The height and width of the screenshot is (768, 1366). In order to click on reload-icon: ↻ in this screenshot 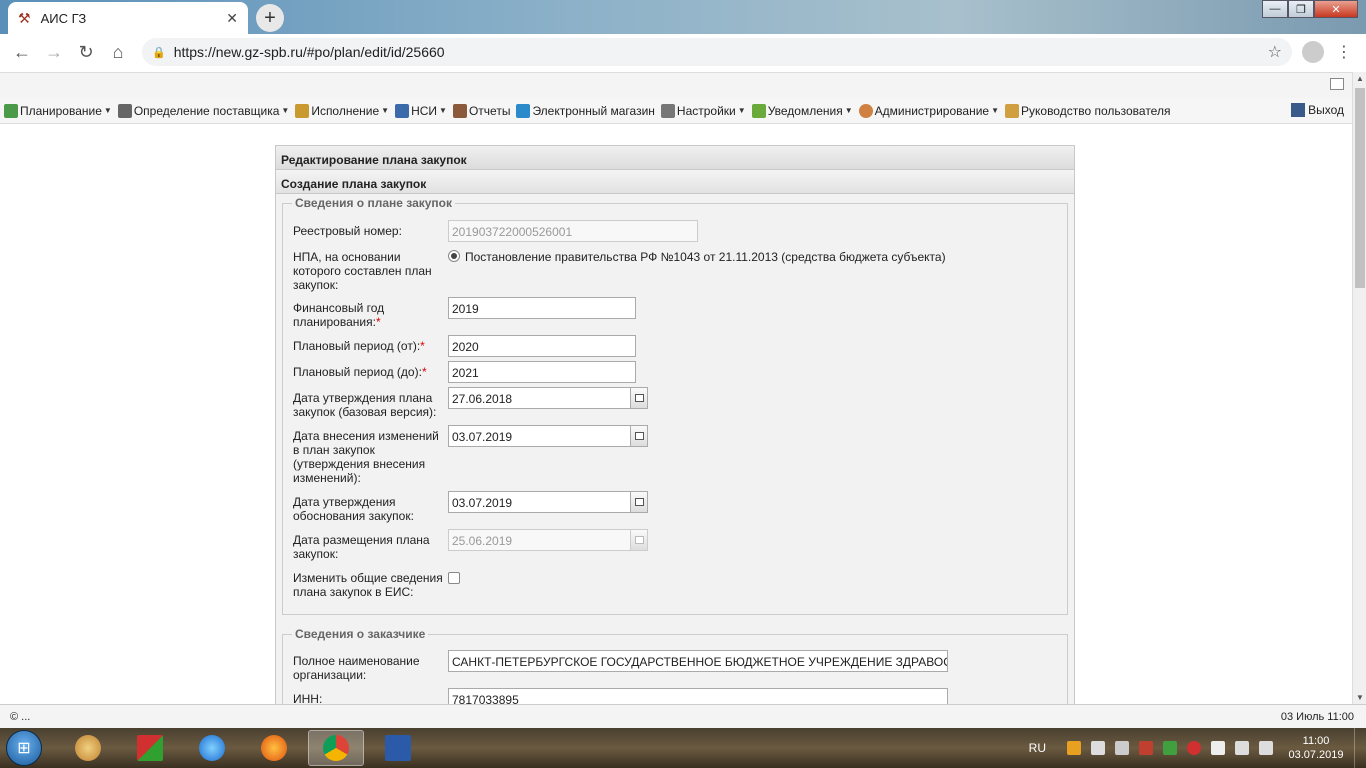, I will do `click(86, 52)`.